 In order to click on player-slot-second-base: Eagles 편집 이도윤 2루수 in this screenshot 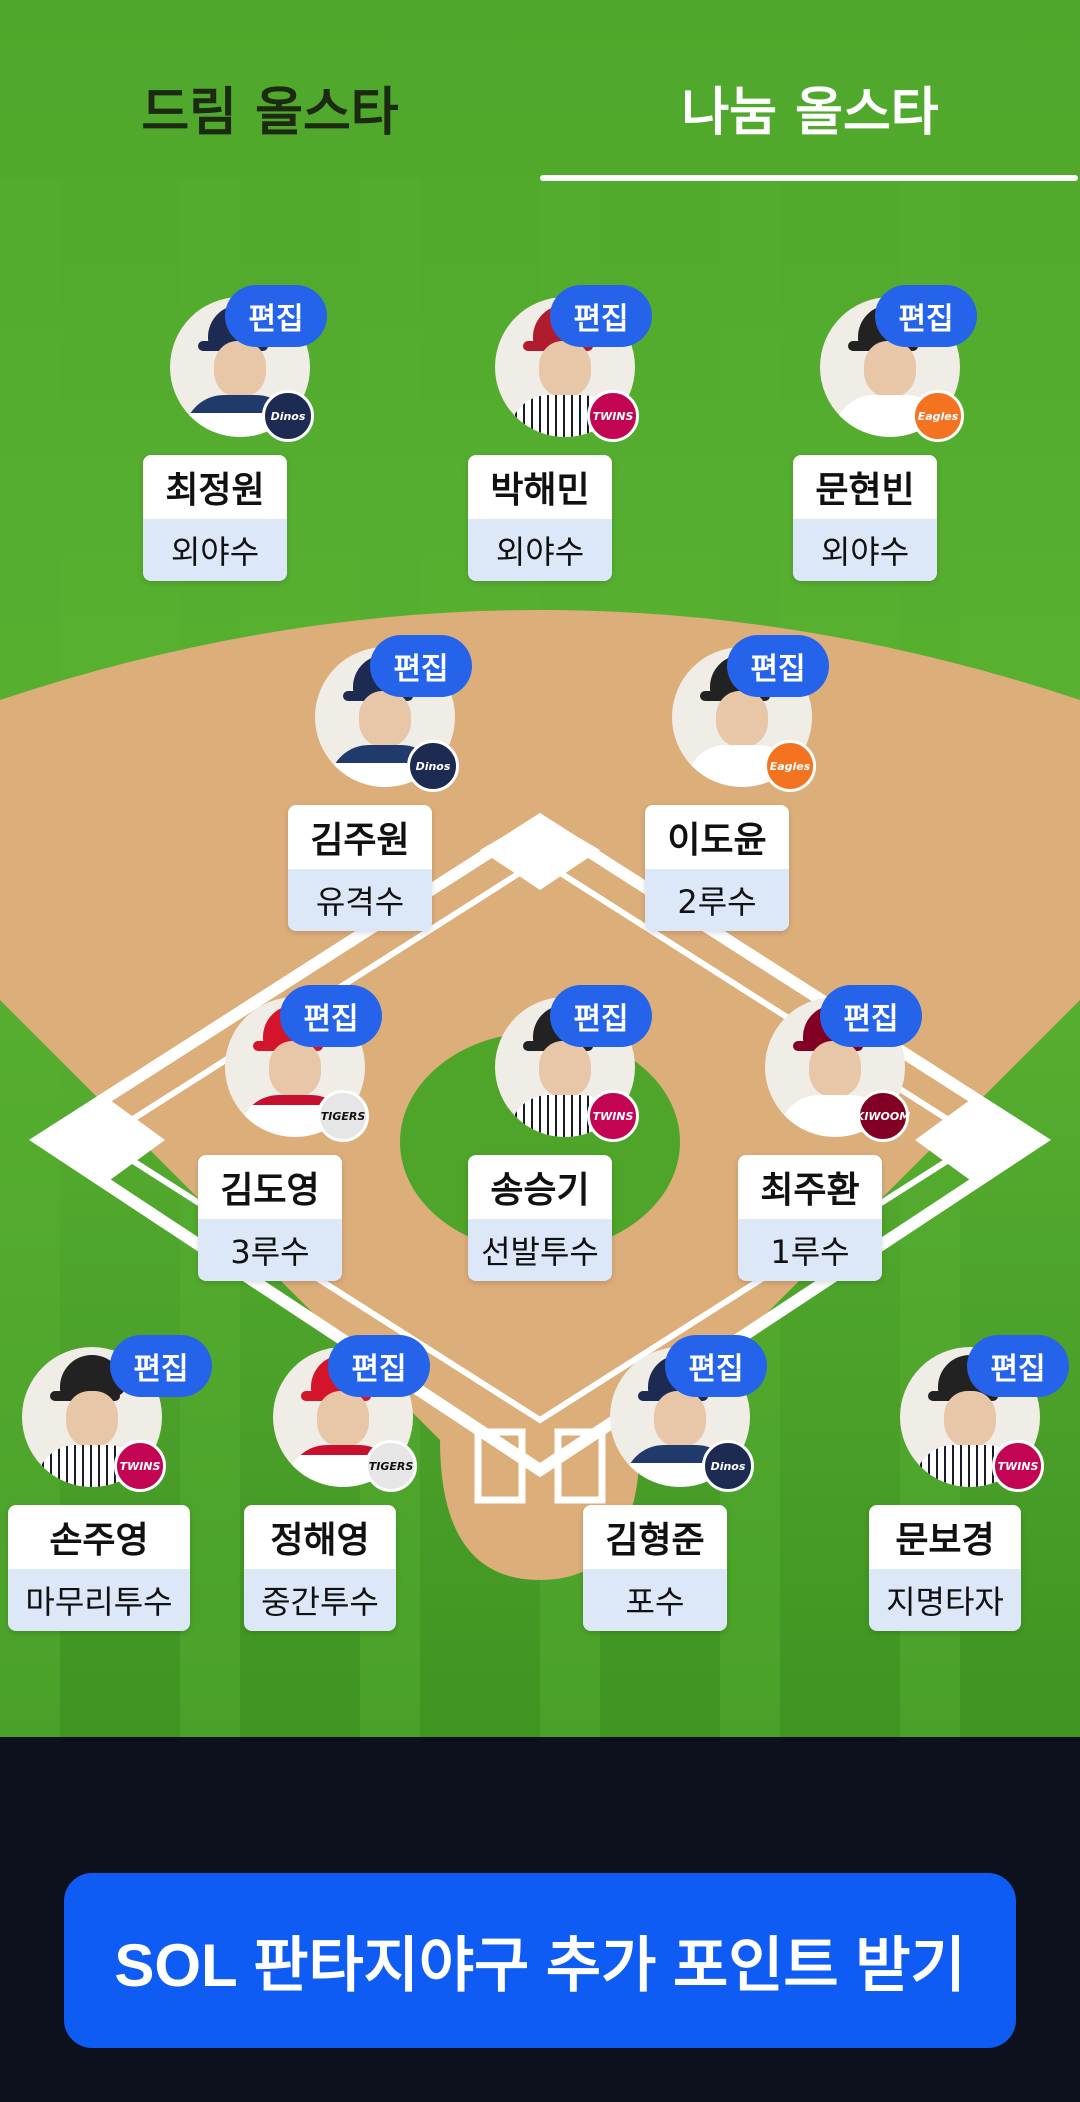, I will do `click(728, 785)`.